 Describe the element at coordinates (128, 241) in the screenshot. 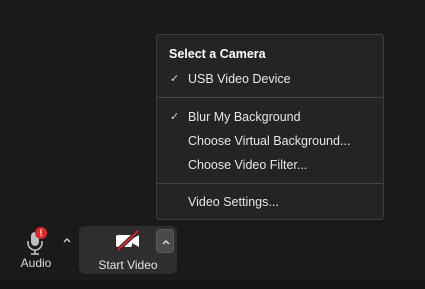

I see `camera-off-icon` at that location.